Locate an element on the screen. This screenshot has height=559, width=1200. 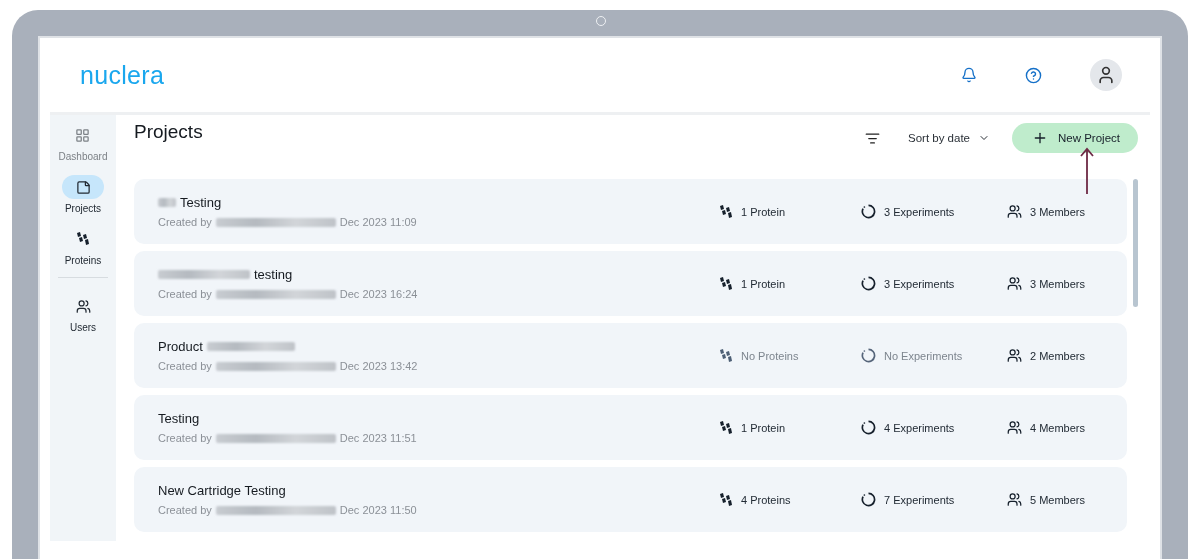
project-card: New Cartridge Testing Created by Dec 2023 11:50 4 Proteins 7 Experiments 5 Members is located at coordinates (630, 499).